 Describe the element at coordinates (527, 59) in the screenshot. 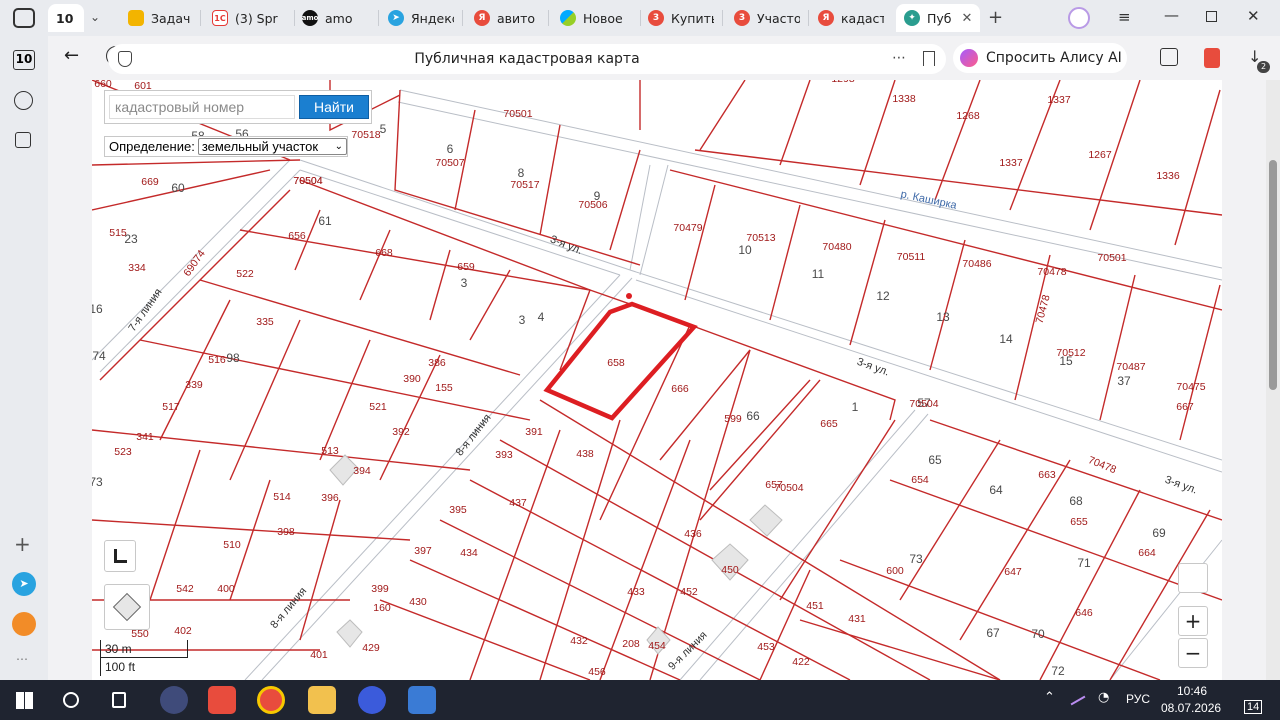

I see `address-bar: Публичная кадастровая карта ⋯` at that location.